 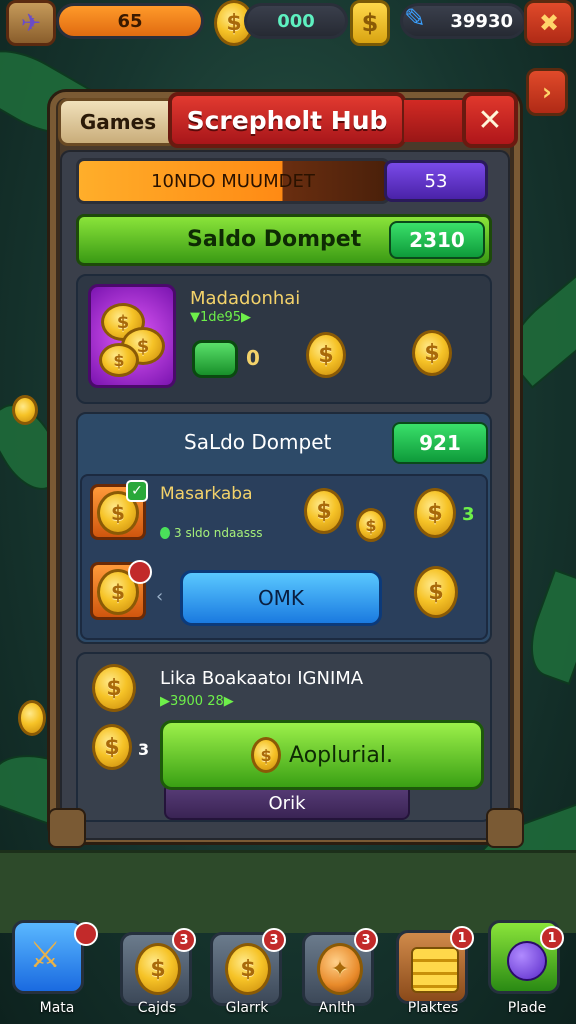 What do you see at coordinates (287, 803) in the screenshot?
I see `secondary-ok-label: Orik` at bounding box center [287, 803].